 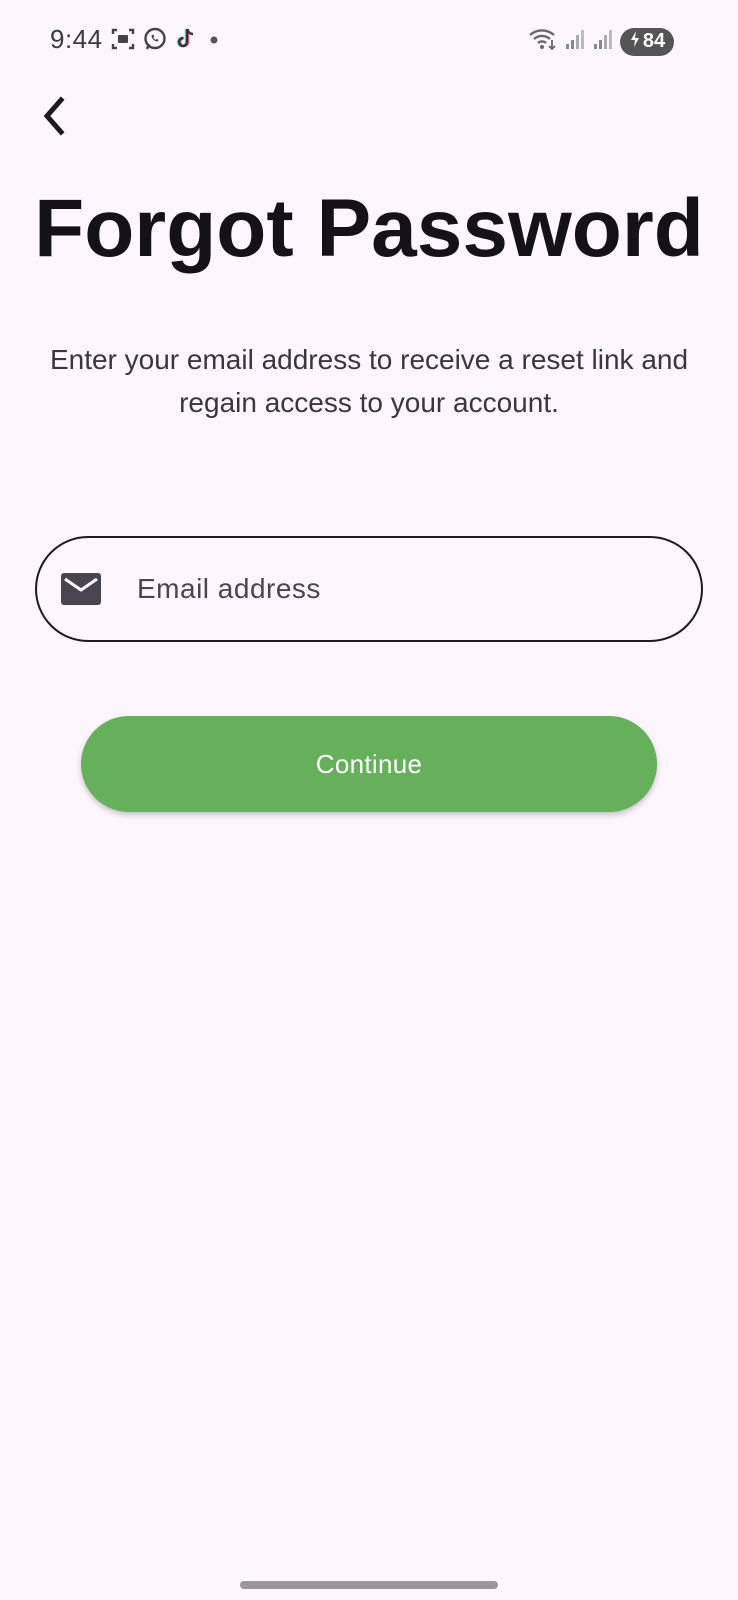 What do you see at coordinates (369, 1585) in the screenshot?
I see `home-indicator` at bounding box center [369, 1585].